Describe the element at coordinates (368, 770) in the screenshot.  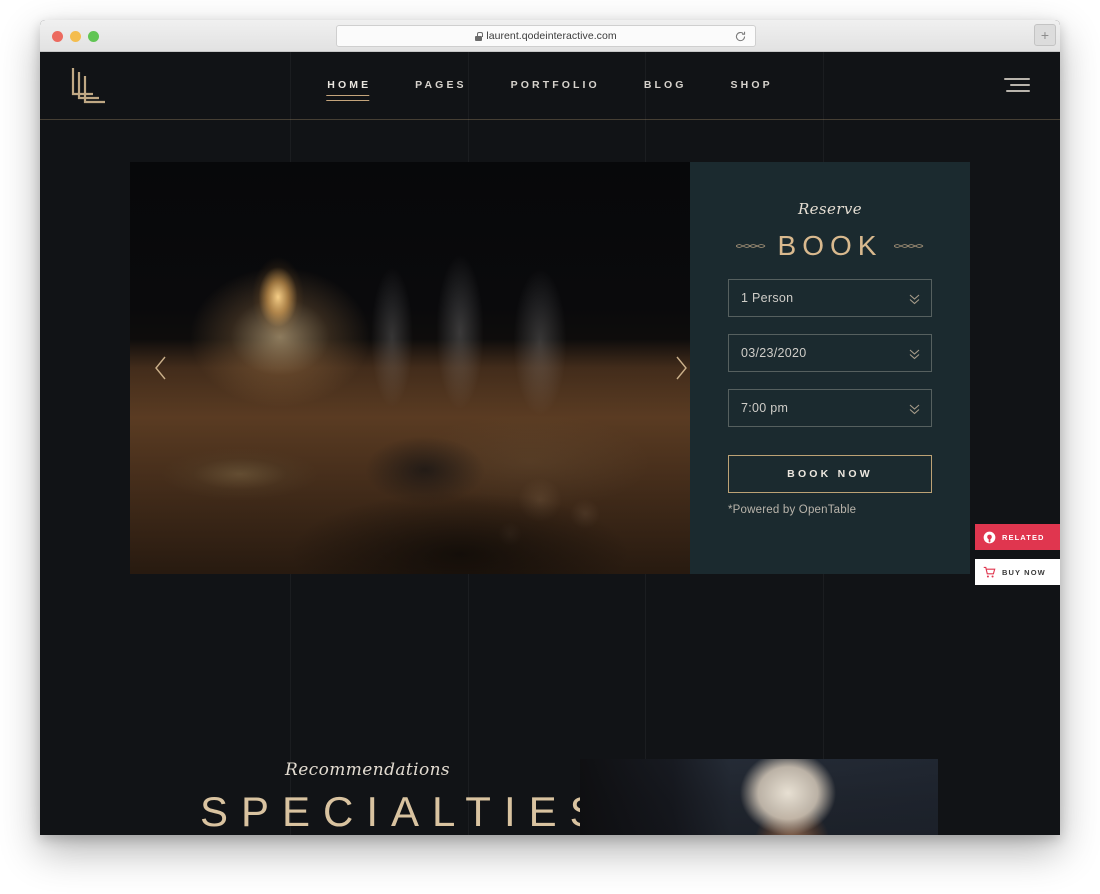
I see `specialties-eyebrow: Recommendations` at that location.